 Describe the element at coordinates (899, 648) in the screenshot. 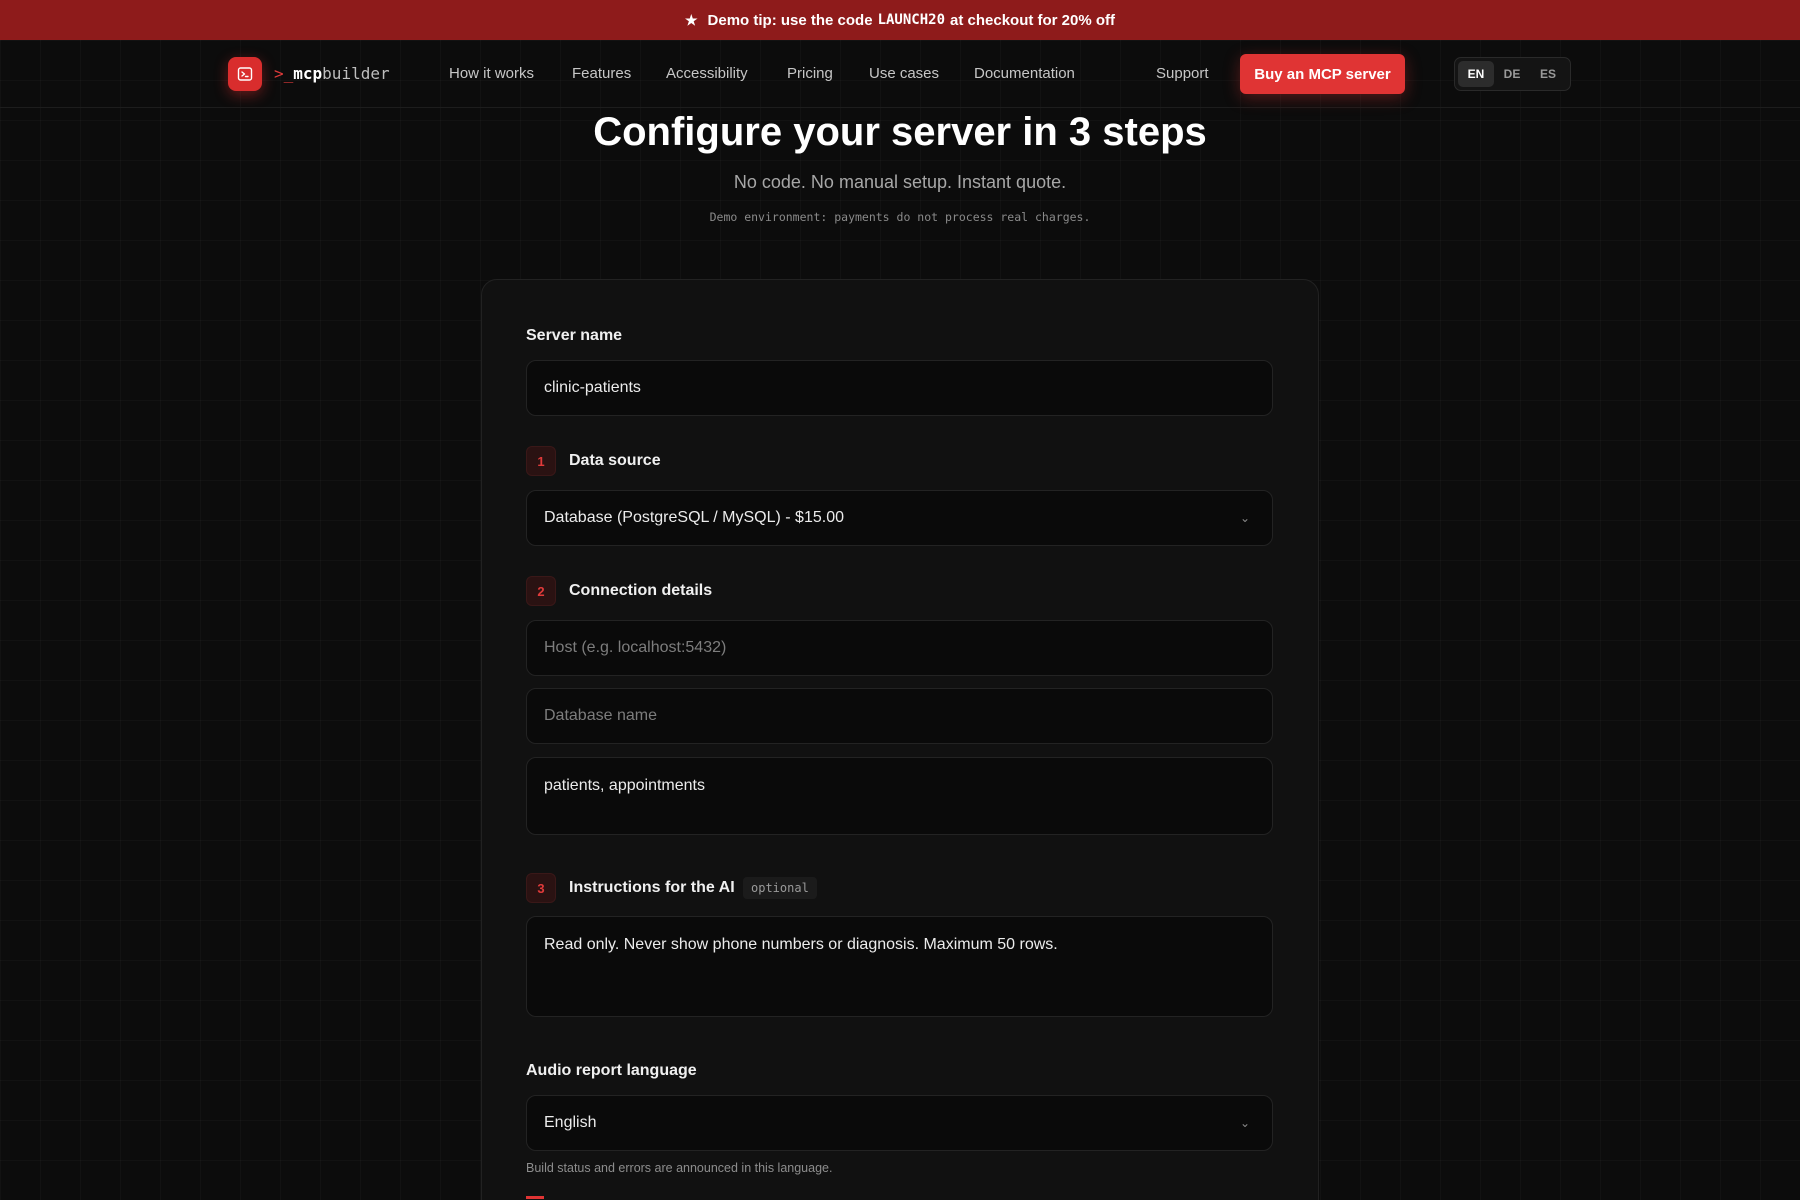

I see `host-input: Host (e.g. localhost:5432)` at that location.